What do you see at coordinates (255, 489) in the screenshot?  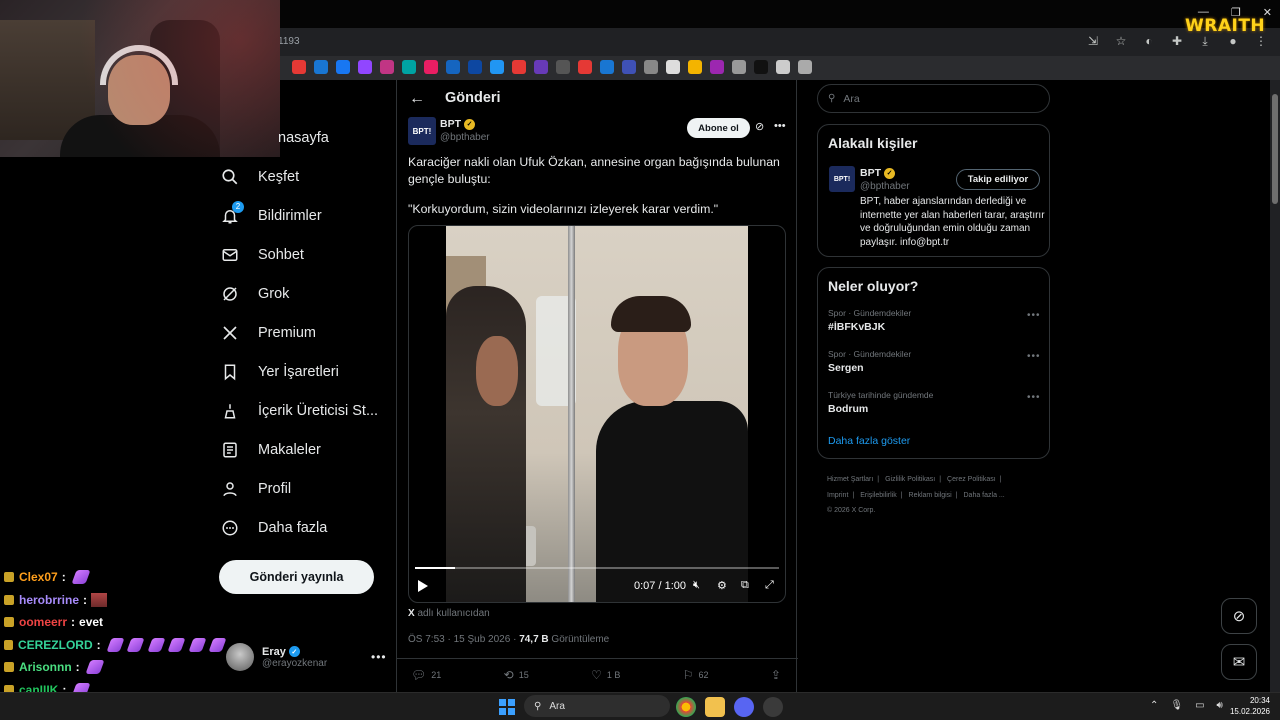 I see `nav-item-profile: Profil` at bounding box center [255, 489].